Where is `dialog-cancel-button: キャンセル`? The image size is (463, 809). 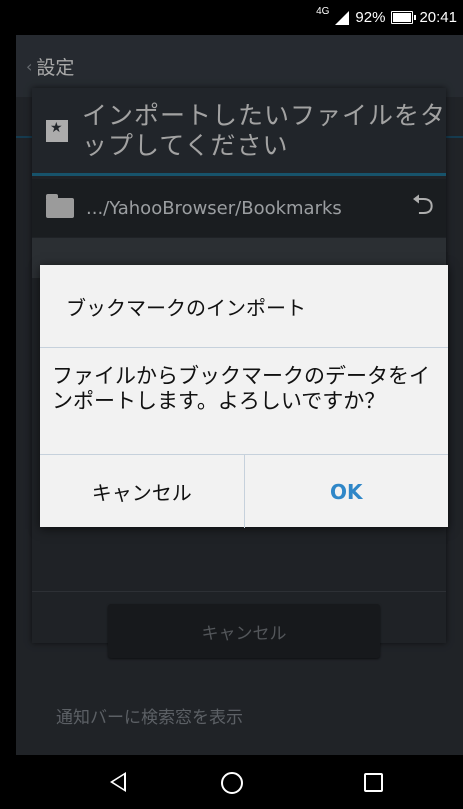
dialog-cancel-button: キャンセル is located at coordinates (142, 491).